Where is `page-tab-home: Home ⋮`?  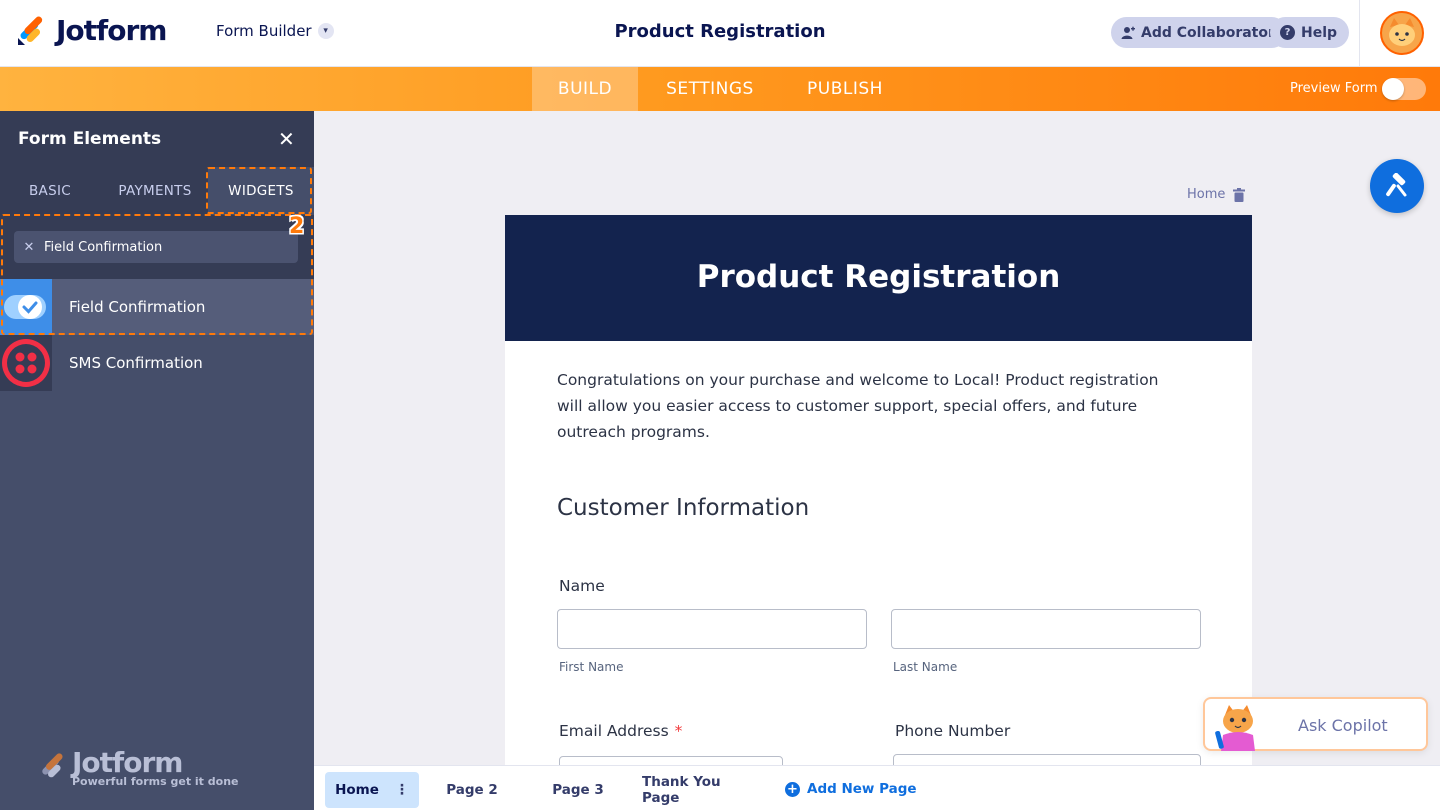
page-tab-home: Home ⋮ is located at coordinates (372, 790).